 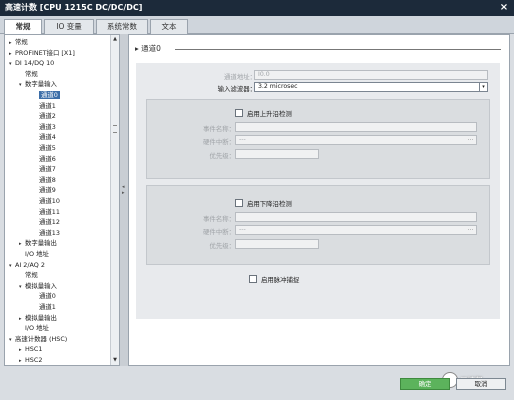 What do you see at coordinates (47, 190) in the screenshot?
I see `tree-item: 通道9` at bounding box center [47, 190].